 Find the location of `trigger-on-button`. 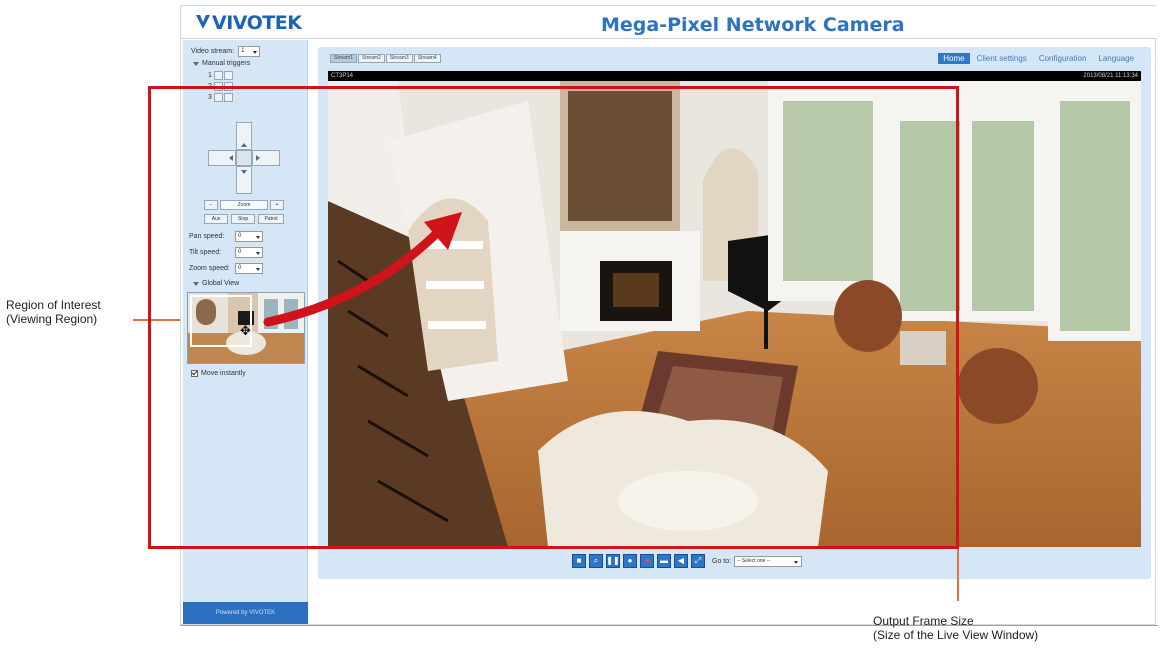

trigger-on-button is located at coordinates (218, 75).